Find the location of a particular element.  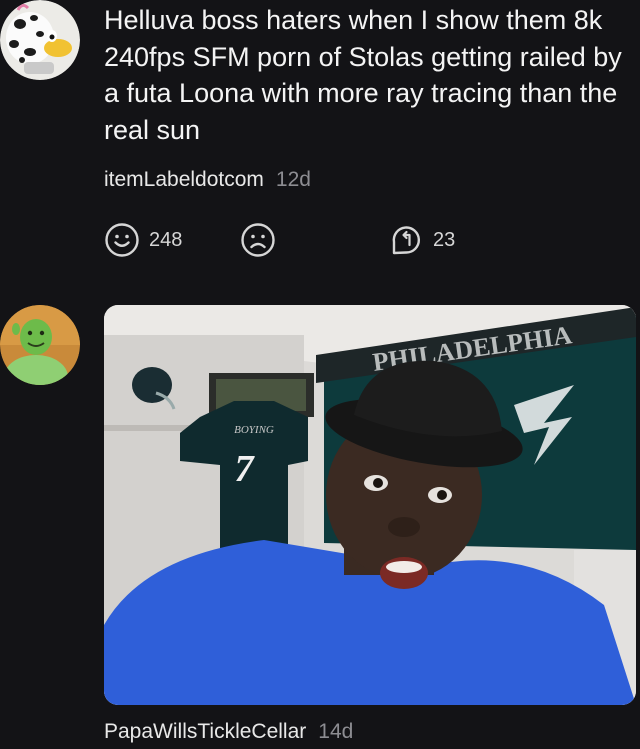

reply-button: 23 is located at coordinates (421, 240).